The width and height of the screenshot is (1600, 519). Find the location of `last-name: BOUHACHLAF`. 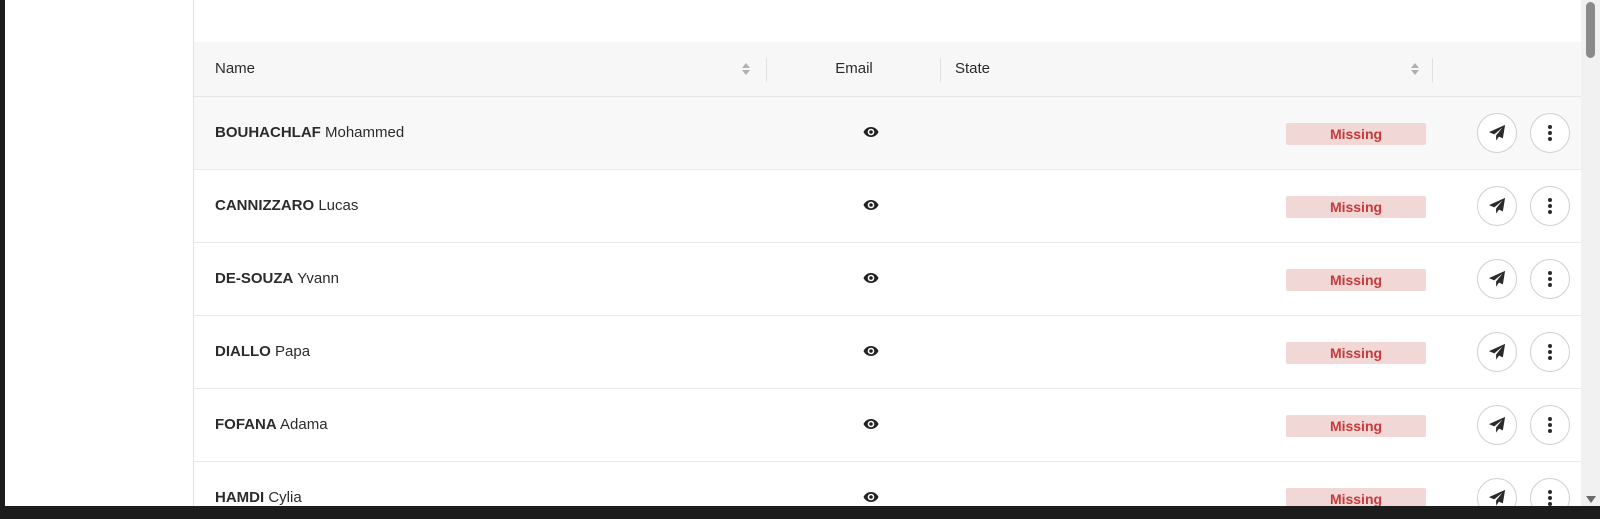

last-name: BOUHACHLAF is located at coordinates (268, 132).